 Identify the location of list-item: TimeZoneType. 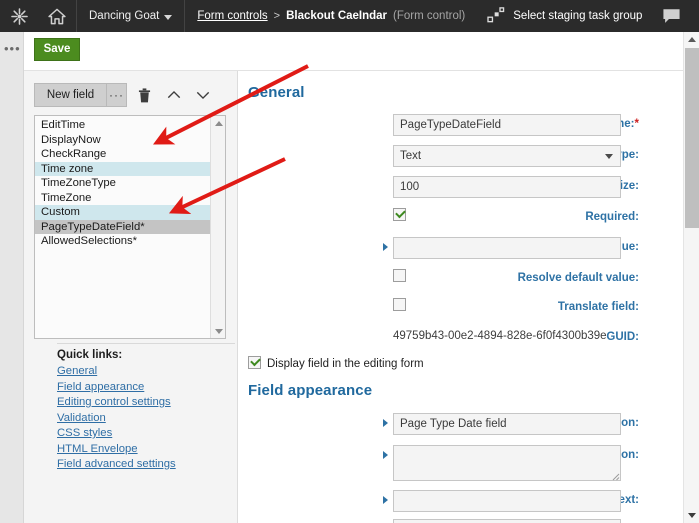
(123, 183).